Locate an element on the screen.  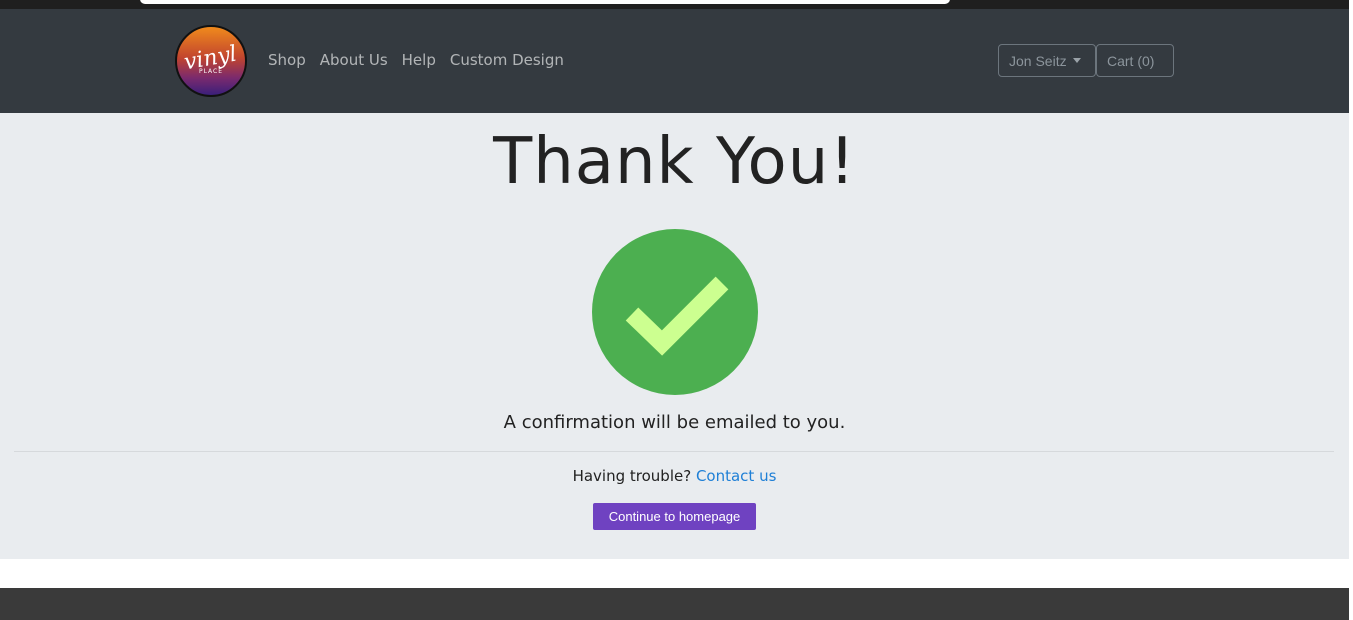
page-title: Thank You! is located at coordinates (674, 162).